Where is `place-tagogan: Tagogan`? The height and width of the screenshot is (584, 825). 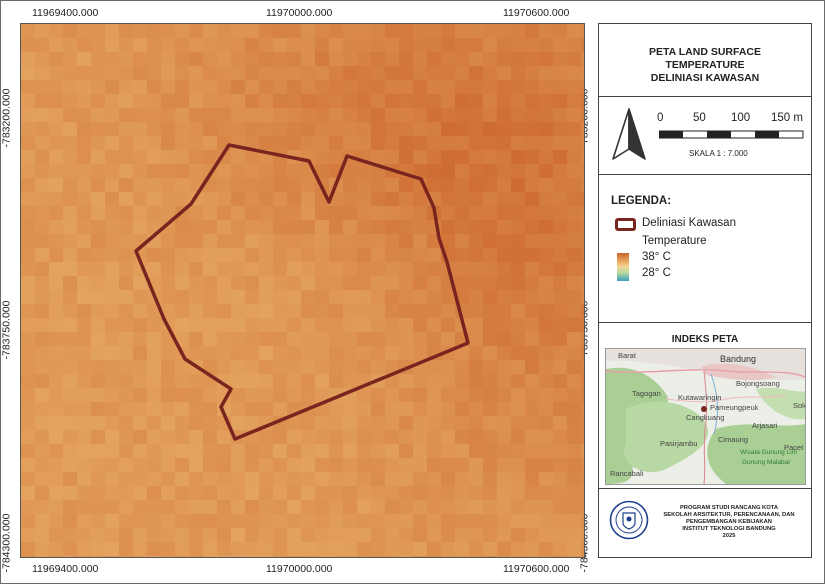
place-tagogan: Tagogan is located at coordinates (646, 393).